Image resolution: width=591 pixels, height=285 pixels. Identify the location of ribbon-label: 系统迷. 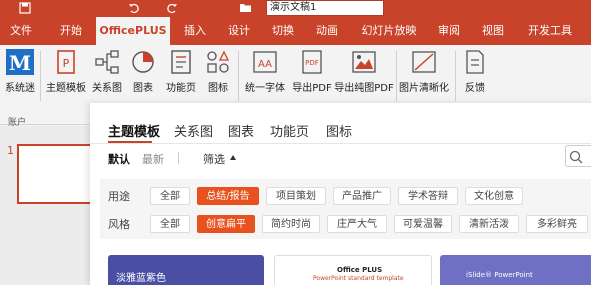
(20, 88).